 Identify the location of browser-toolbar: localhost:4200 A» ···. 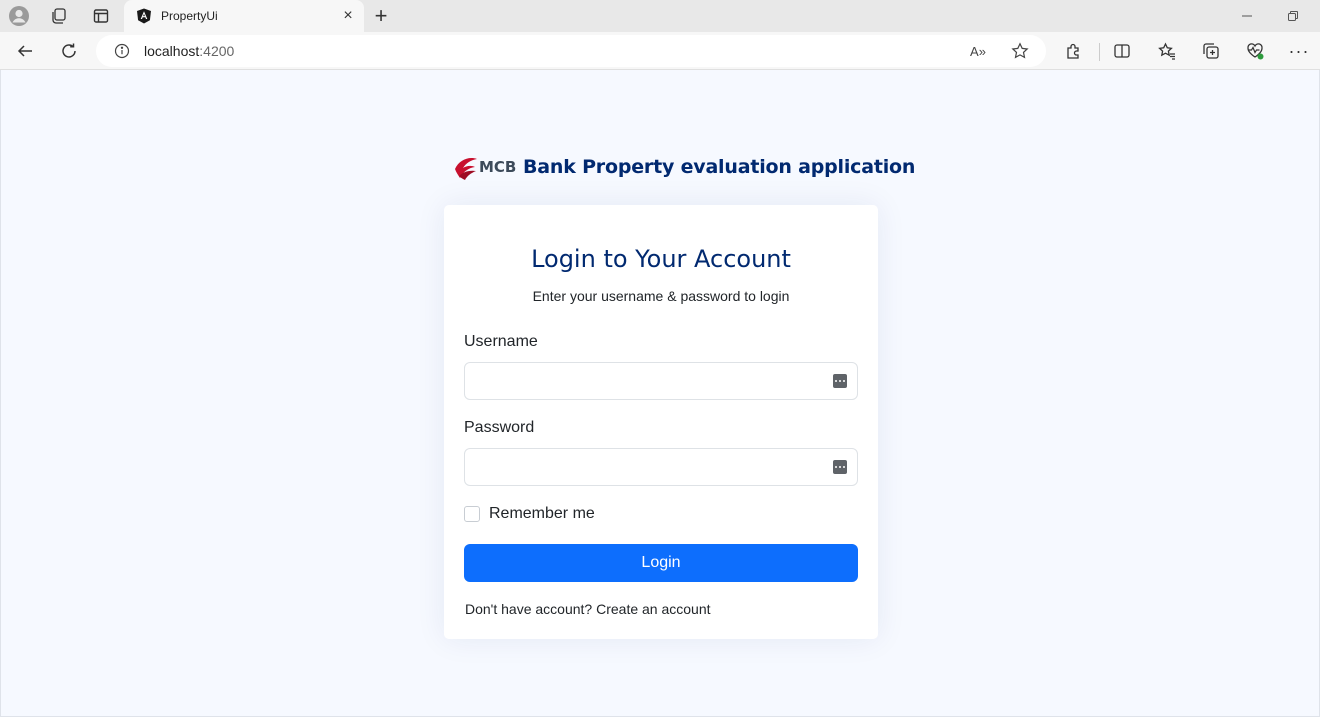
(660, 51).